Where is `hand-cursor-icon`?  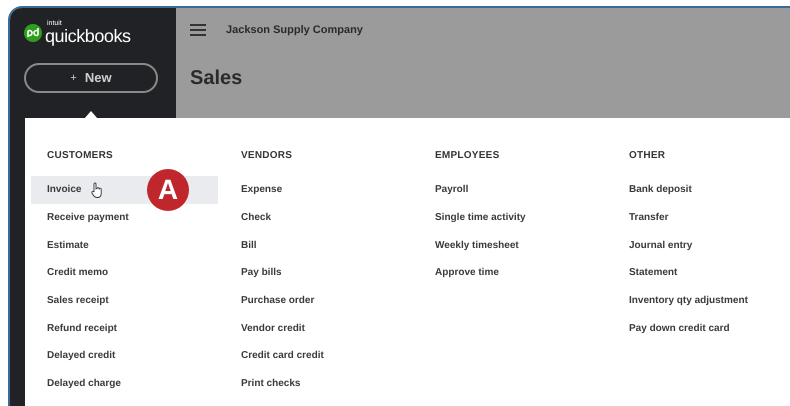 hand-cursor-icon is located at coordinates (97, 190).